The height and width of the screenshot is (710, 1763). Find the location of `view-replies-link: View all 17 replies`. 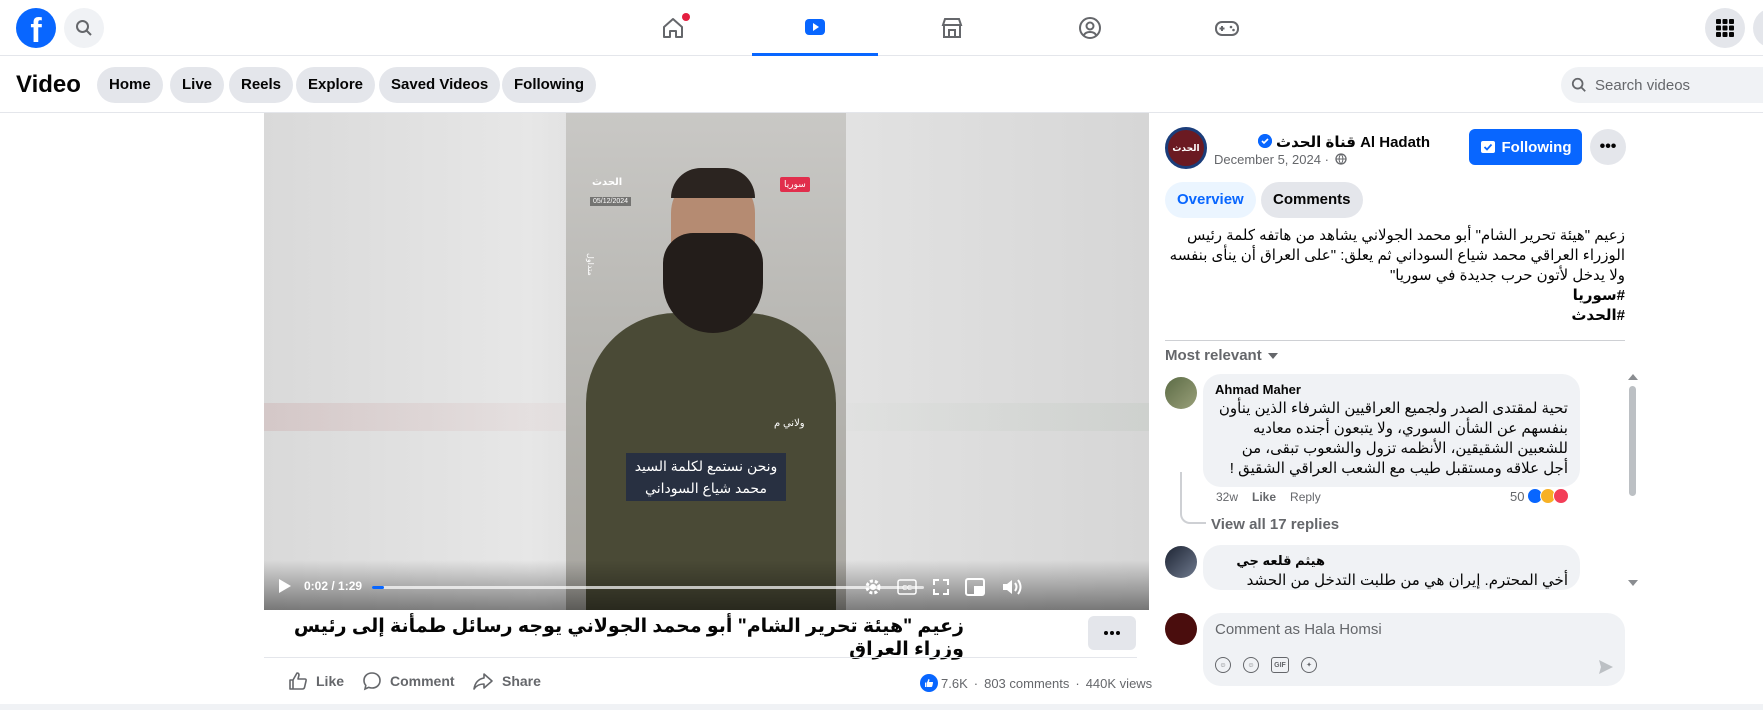

view-replies-link: View all 17 replies is located at coordinates (1275, 524).